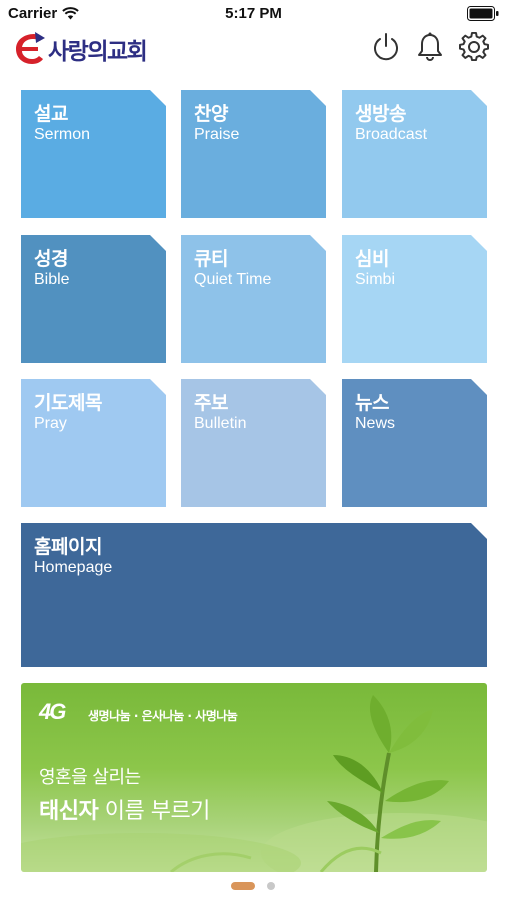 The height and width of the screenshot is (900, 507). Describe the element at coordinates (217, 134) in the screenshot. I see `tile-title-en: Praise` at that location.